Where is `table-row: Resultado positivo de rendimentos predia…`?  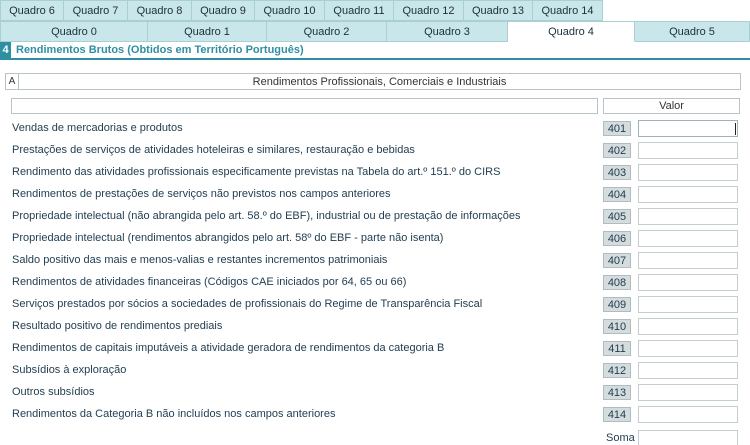
table-row: Resultado positivo de rendimentos predia… is located at coordinates (375, 327).